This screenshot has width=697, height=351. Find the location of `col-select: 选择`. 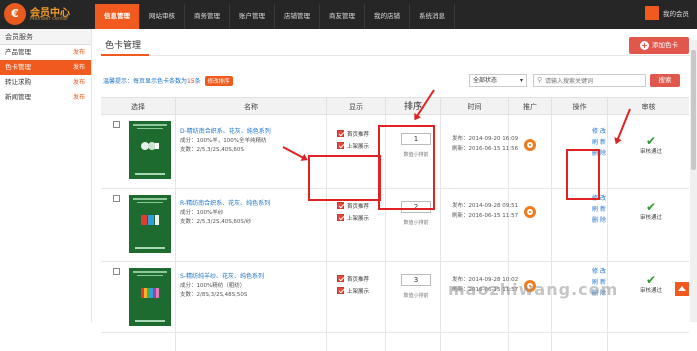

col-select: 选择 is located at coordinates (138, 107).